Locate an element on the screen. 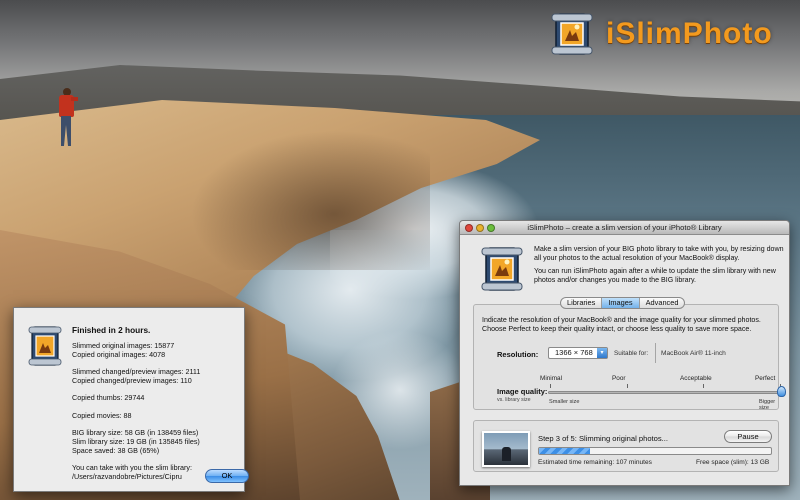  resolution-value: 1366 × 768 is located at coordinates (574, 352).